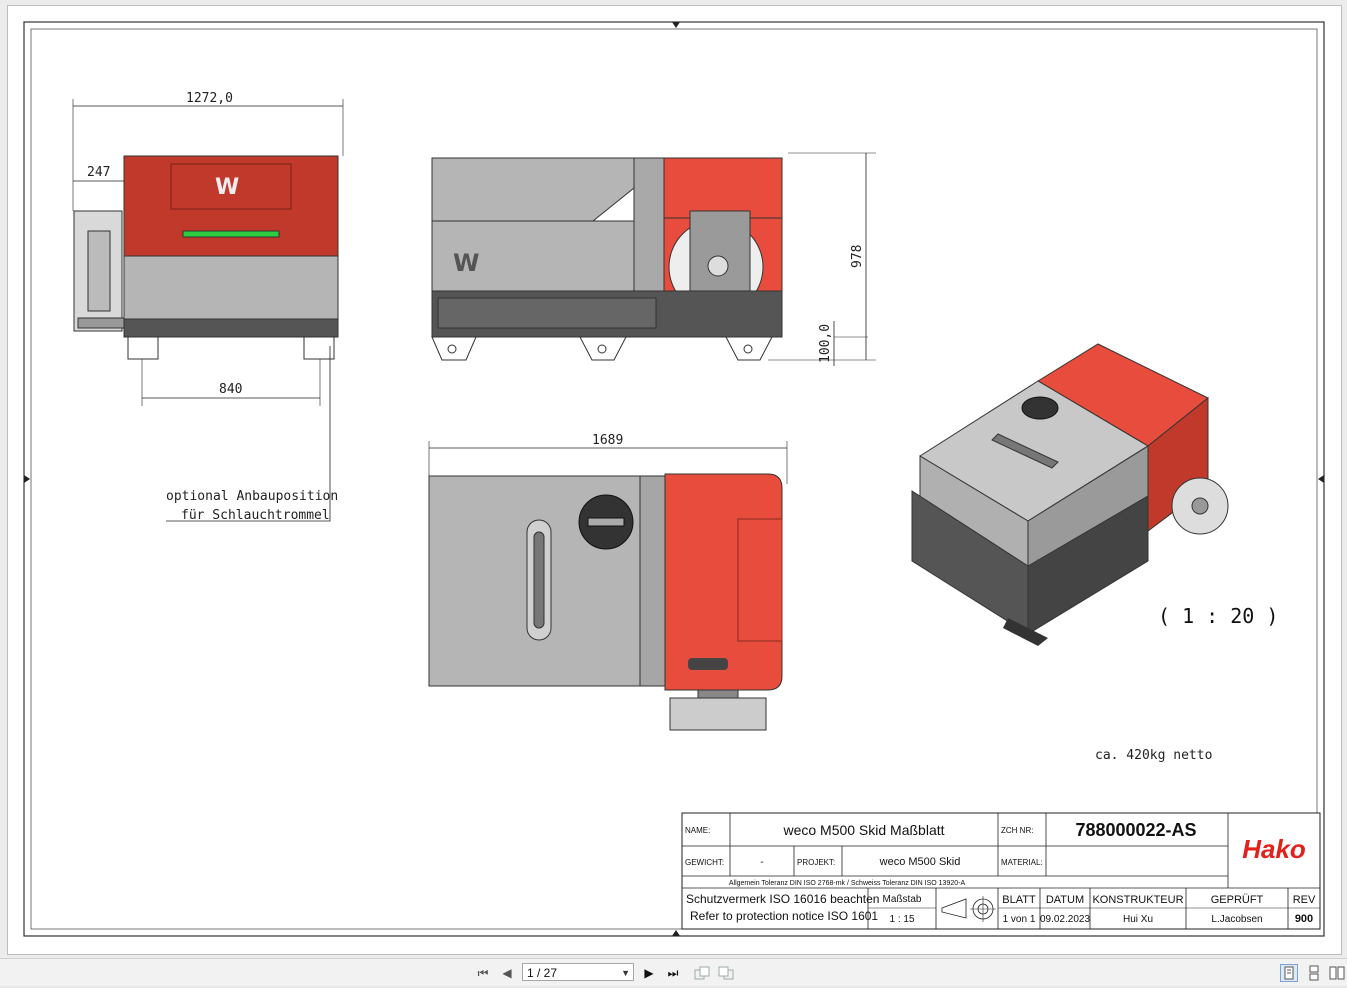  Describe the element at coordinates (1019, 900) in the screenshot. I see `tb-blatt-label: BLATT` at that location.